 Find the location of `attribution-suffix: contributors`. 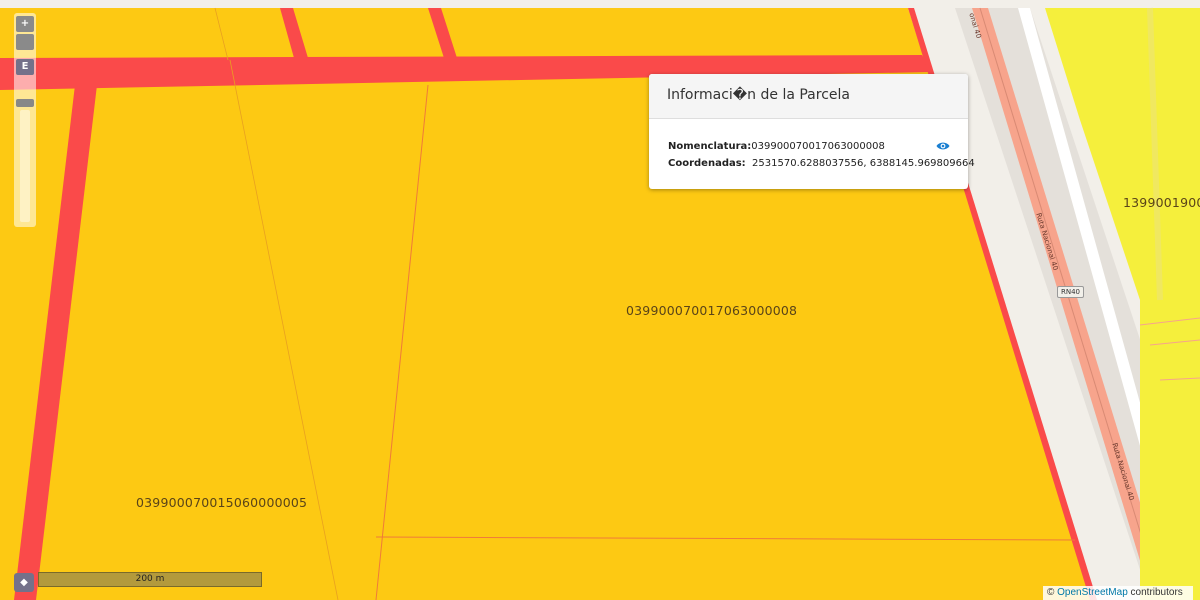

attribution-suffix: contributors is located at coordinates (1155, 592).